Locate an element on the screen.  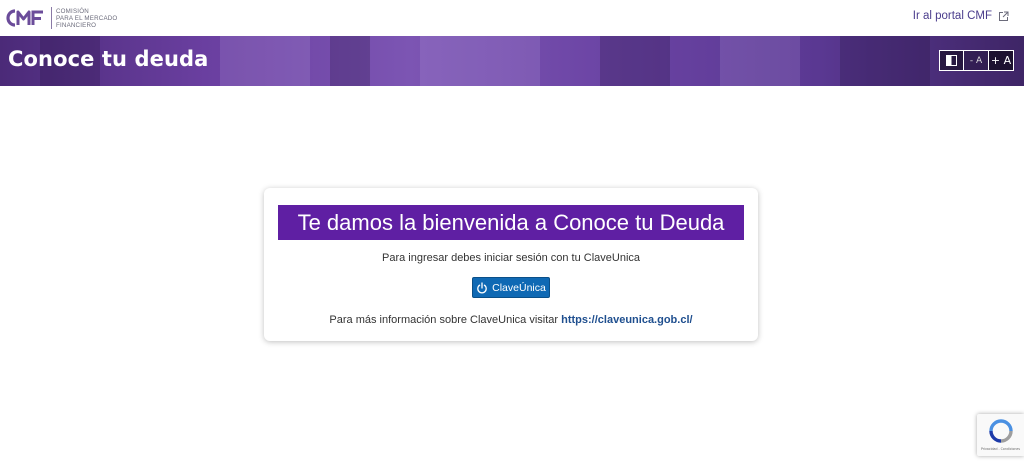
decrease-font-button: - A is located at coordinates (976, 60).